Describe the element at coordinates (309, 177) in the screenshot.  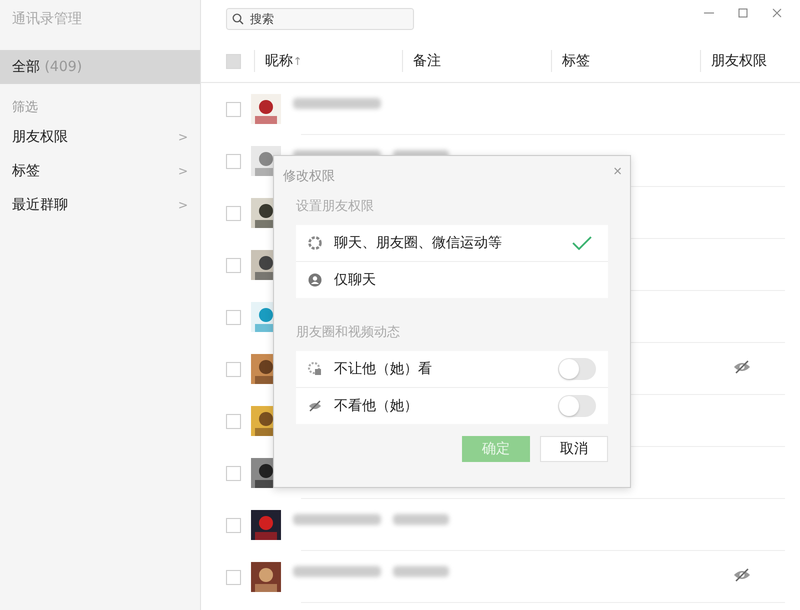
I see `dialog-title: 修改权限` at that location.